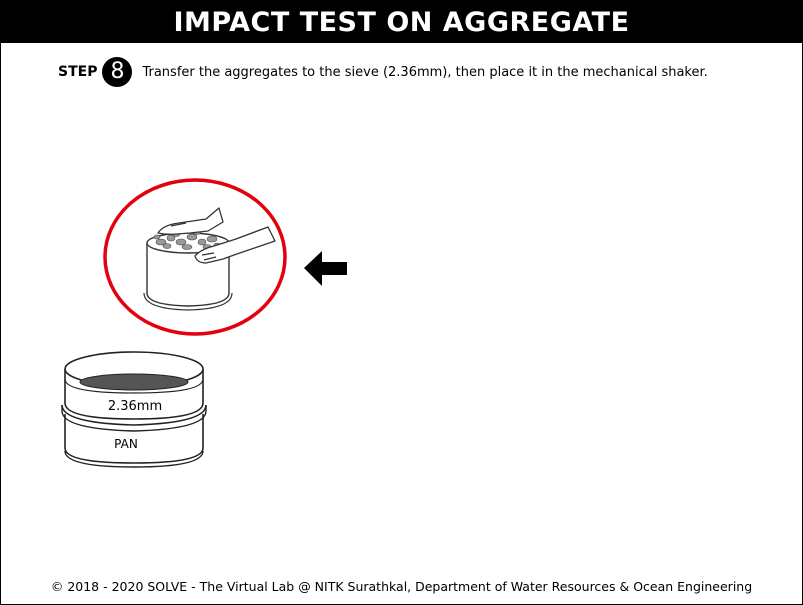  I want to click on pan-label: PAN, so click(126, 444).